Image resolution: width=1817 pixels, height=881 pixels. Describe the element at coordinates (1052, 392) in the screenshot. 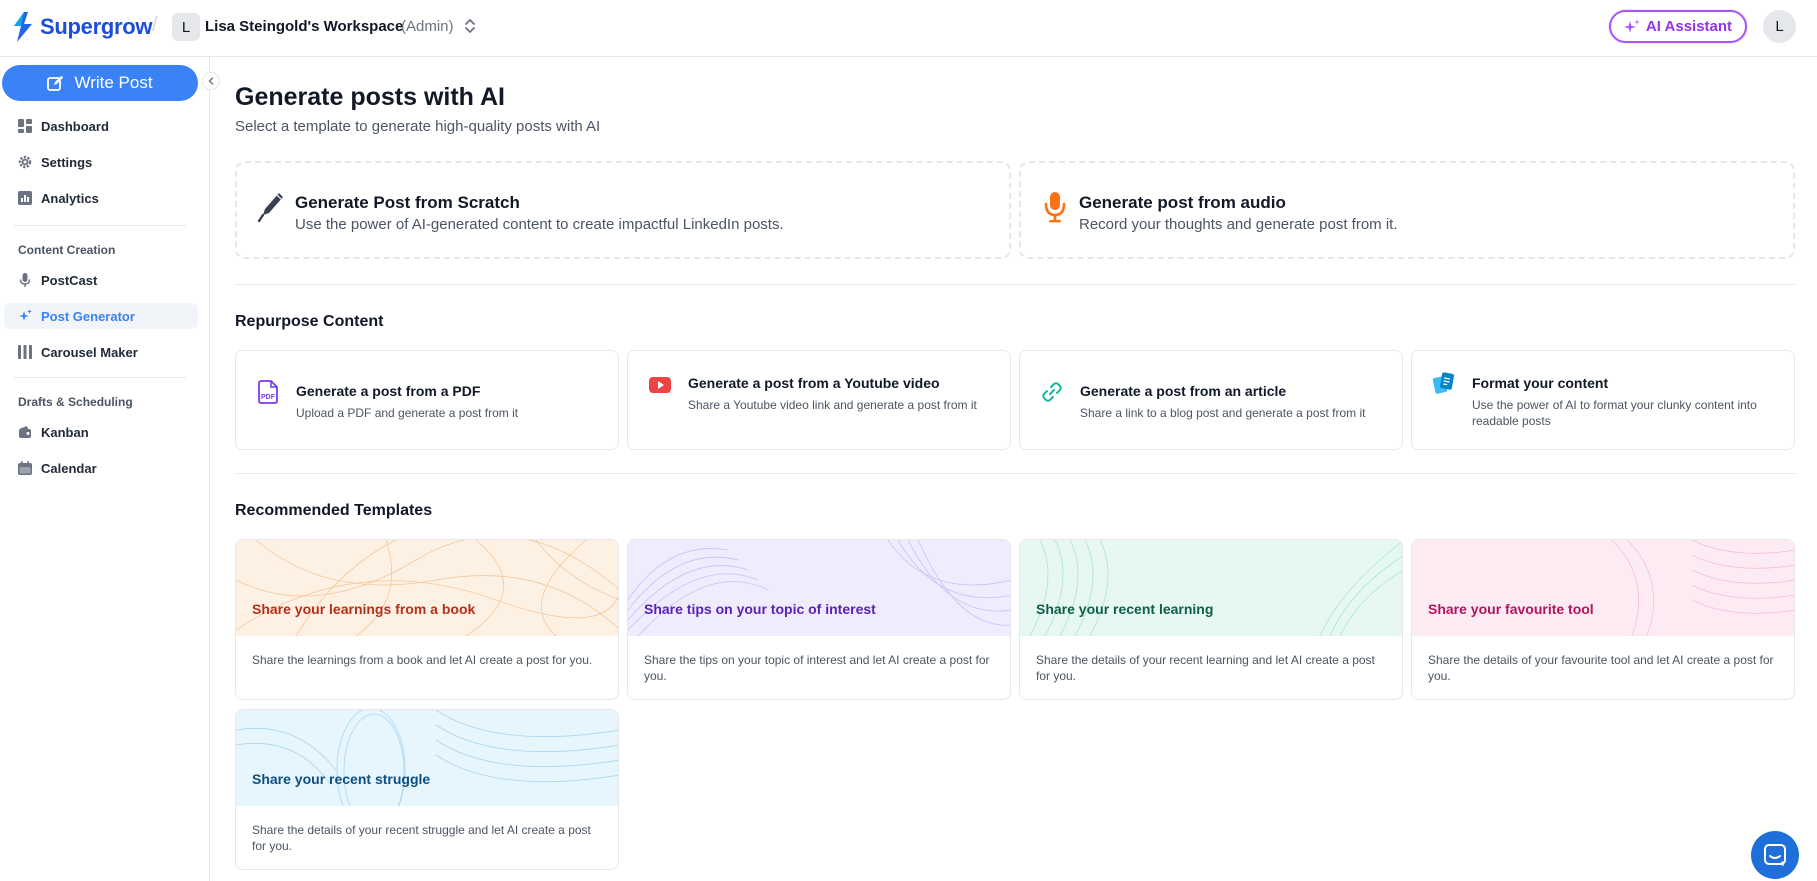

I see `link-icon` at that location.